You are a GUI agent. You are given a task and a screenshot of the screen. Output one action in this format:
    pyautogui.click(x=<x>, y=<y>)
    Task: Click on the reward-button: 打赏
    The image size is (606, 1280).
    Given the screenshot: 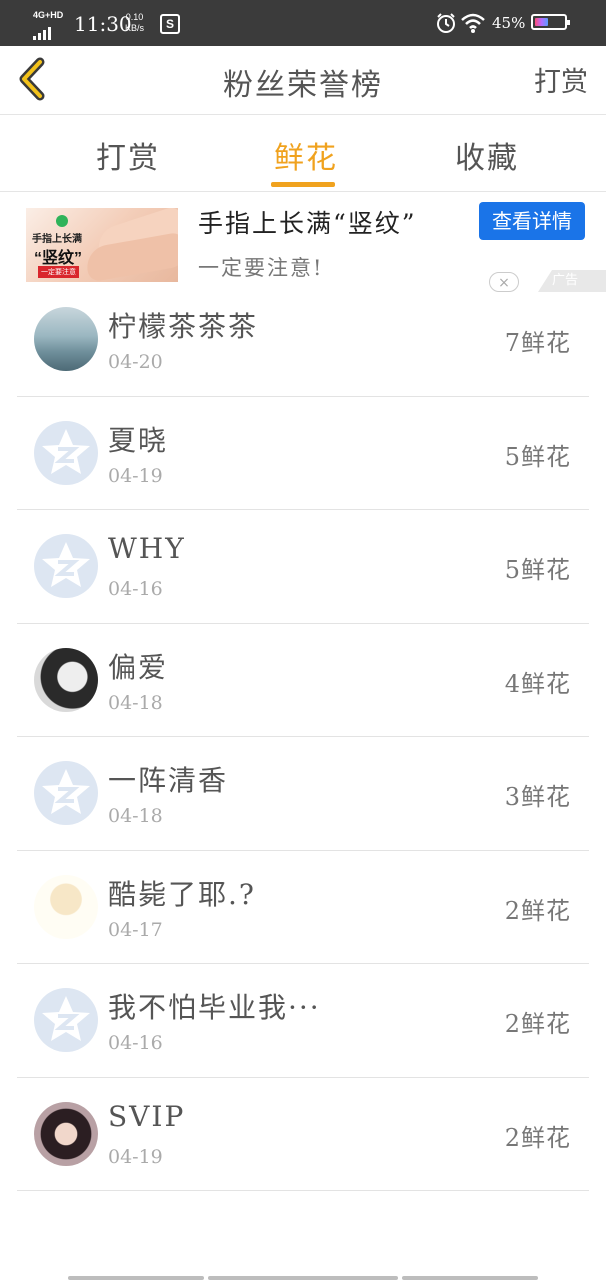 What is the action you would take?
    pyautogui.click(x=561, y=79)
    